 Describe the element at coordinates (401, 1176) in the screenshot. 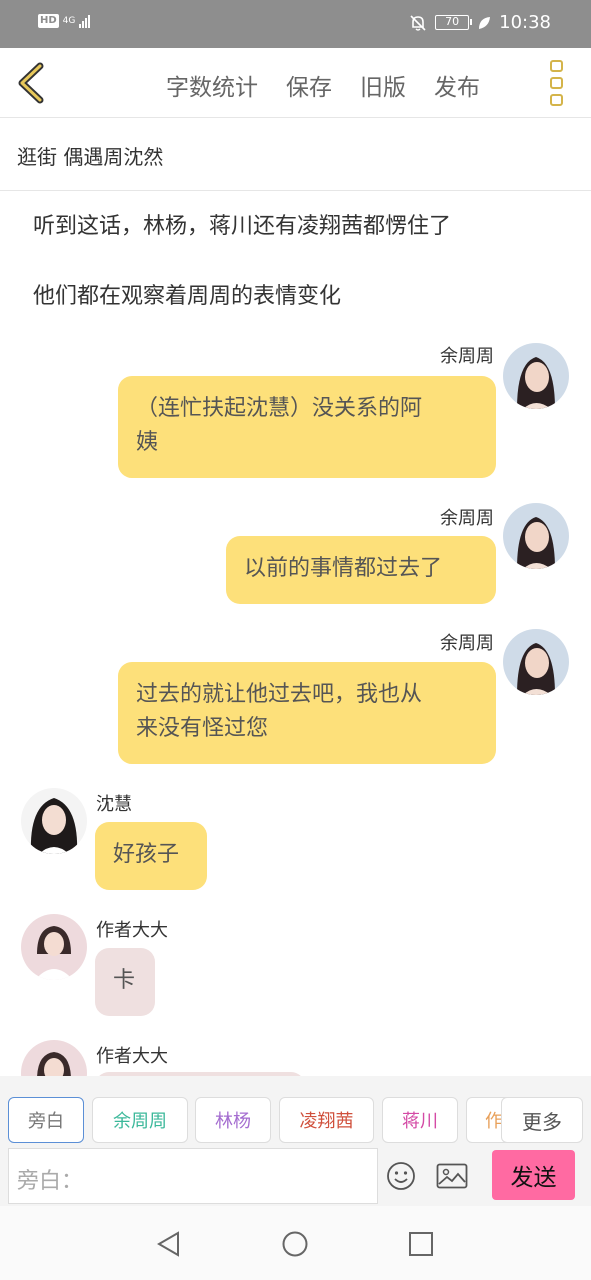

I see `emoji-icon` at that location.